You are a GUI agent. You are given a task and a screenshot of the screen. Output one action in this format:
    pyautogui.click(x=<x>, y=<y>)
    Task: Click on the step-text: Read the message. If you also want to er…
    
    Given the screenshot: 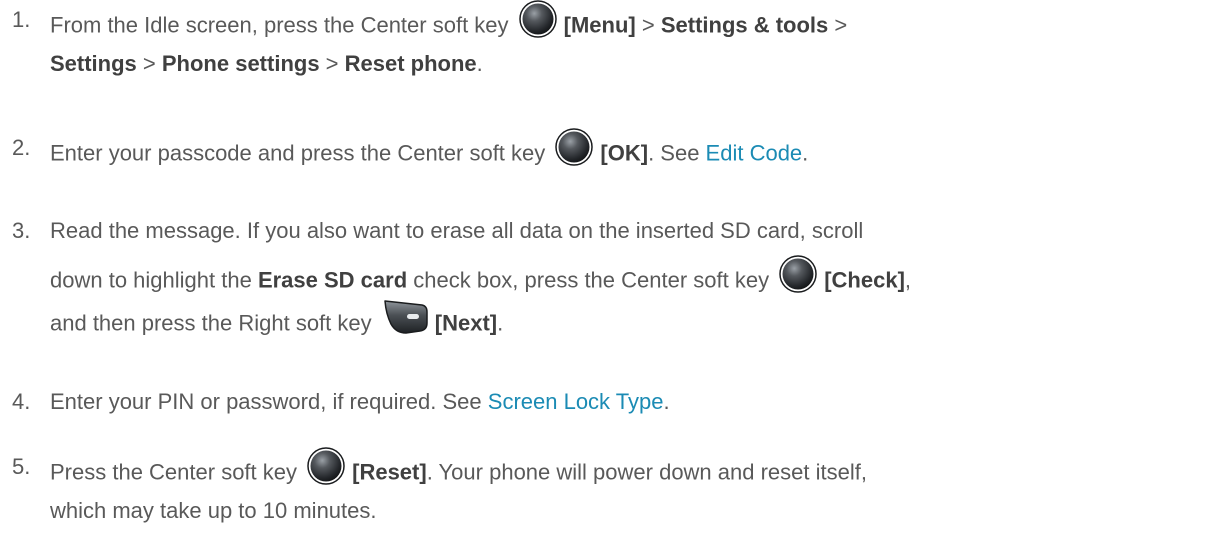 What is the action you would take?
    pyautogui.click(x=457, y=230)
    